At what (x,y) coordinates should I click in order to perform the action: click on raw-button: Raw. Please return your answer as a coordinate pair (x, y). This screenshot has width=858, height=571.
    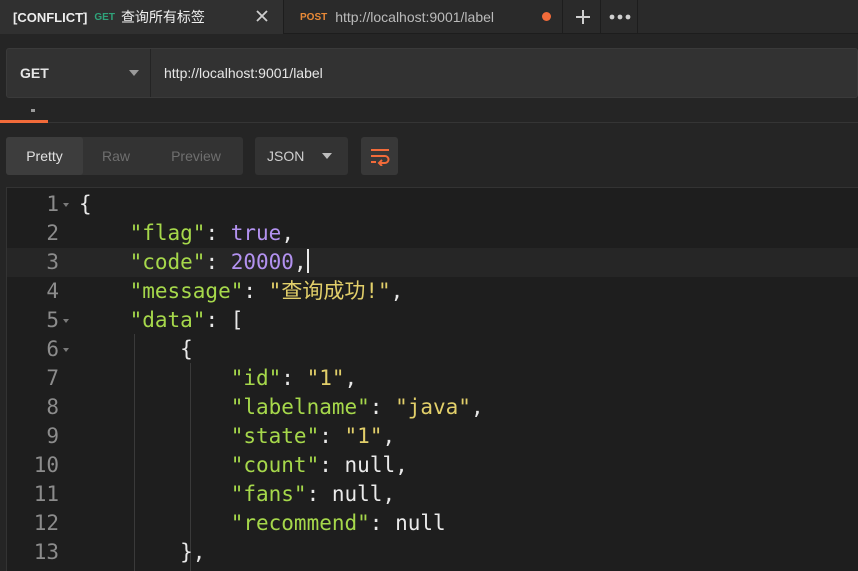
    Looking at the image, I should click on (116, 156).